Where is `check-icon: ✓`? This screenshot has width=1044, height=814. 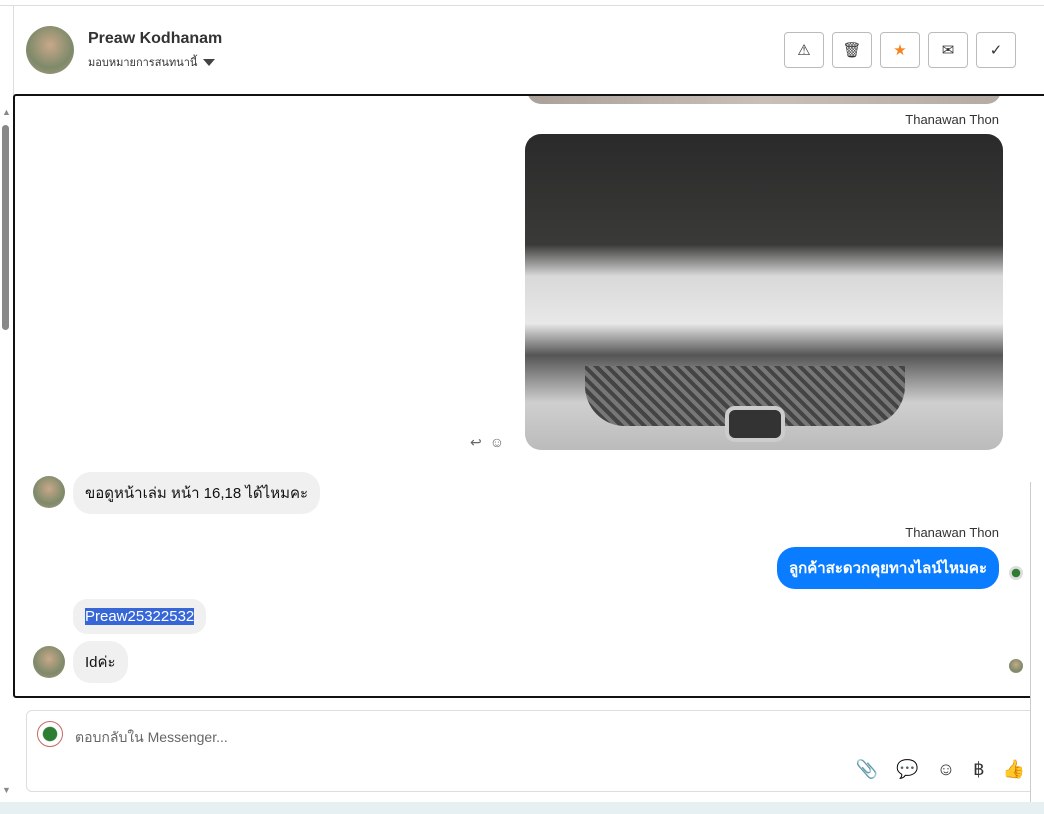 check-icon: ✓ is located at coordinates (996, 50).